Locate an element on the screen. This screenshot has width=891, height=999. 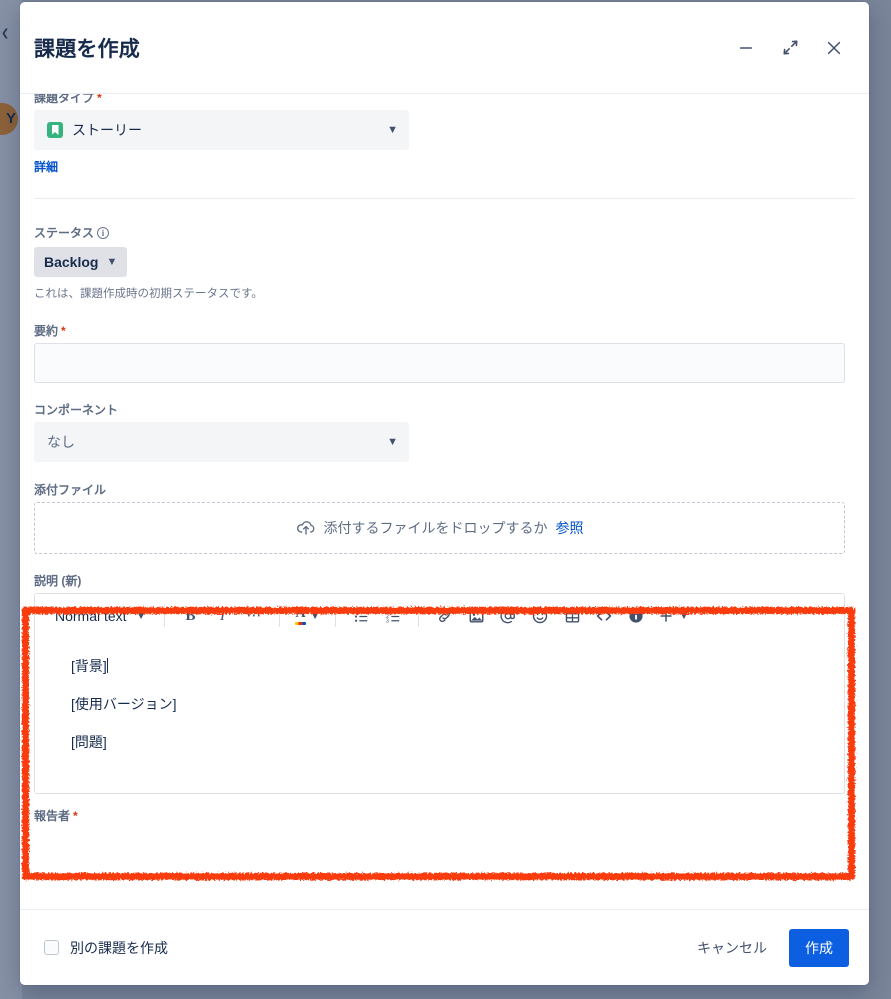
description-line: [背景] is located at coordinates (452, 666).